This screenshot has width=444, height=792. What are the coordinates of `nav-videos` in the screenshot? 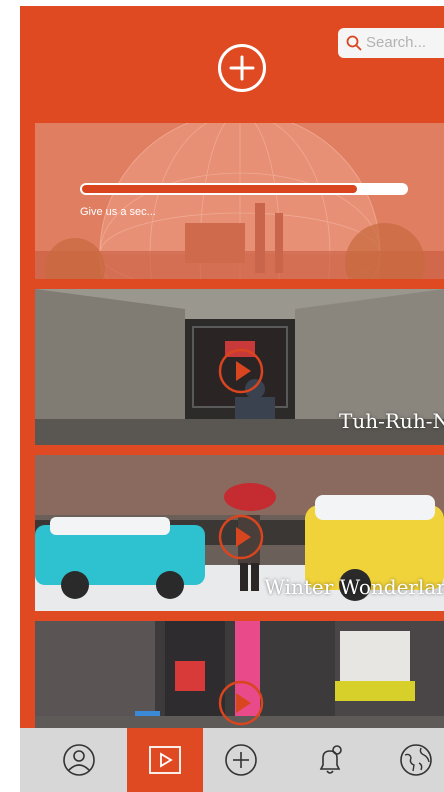 It's located at (165, 760).